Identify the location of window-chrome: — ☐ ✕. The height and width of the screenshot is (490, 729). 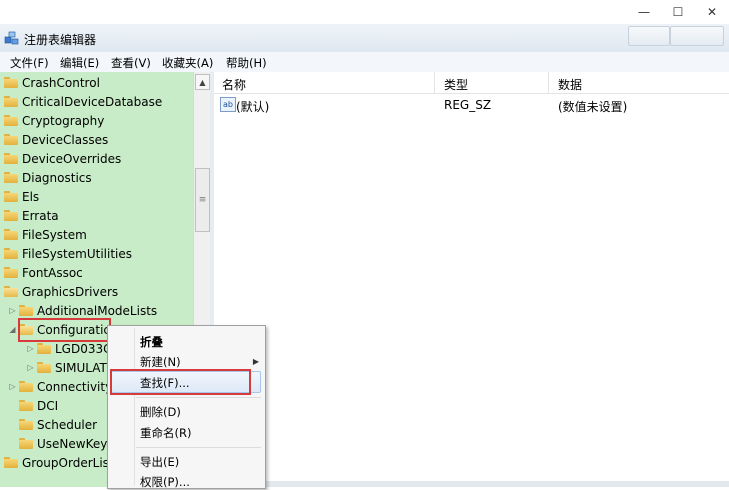
(364, 12).